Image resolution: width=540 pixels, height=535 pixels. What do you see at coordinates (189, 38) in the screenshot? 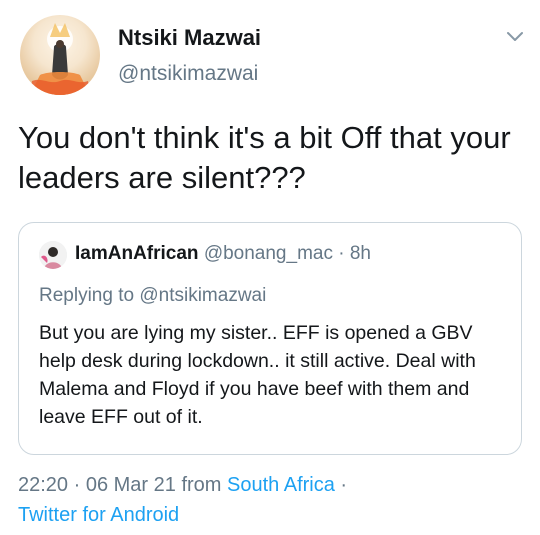
I see `author-name: Ntsiki Mazwai` at bounding box center [189, 38].